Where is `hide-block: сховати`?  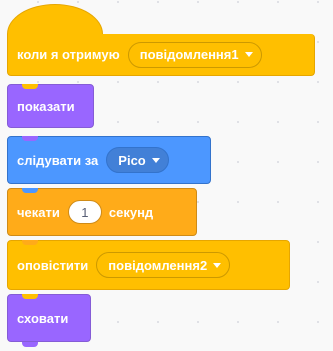
hide-block: сховати is located at coordinates (49, 318).